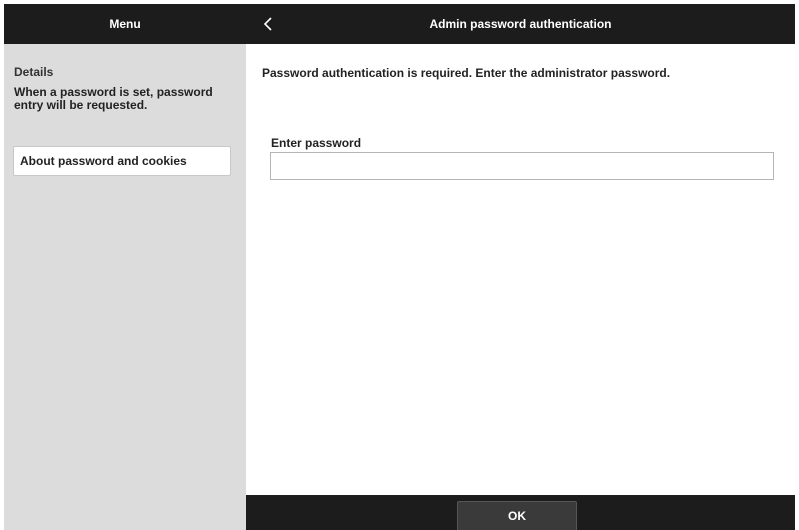 This screenshot has width=799, height=530. I want to click on footer-bar: OK, so click(520, 512).